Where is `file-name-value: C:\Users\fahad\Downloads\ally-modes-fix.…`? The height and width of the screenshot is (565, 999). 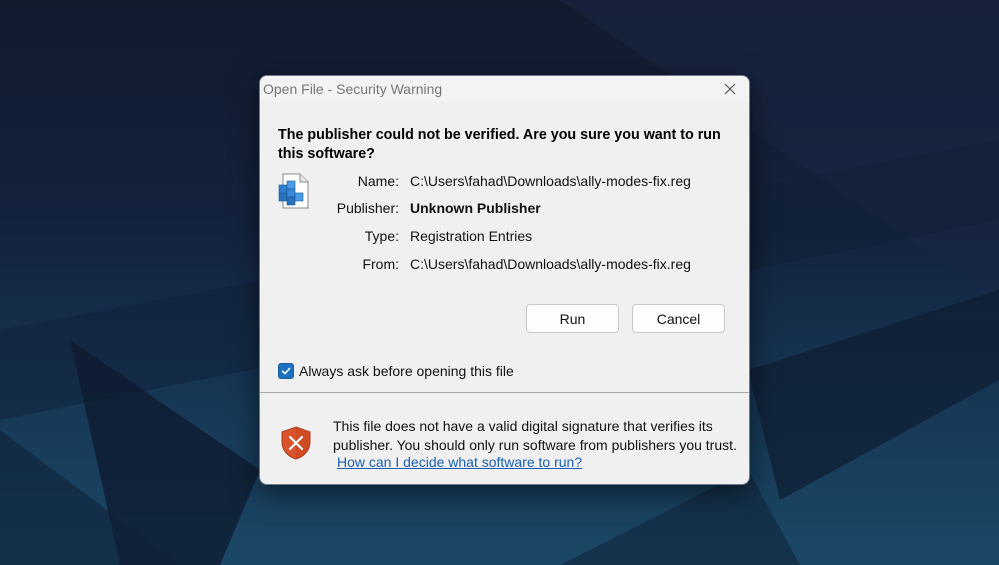
file-name-value: C:\Users\fahad\Downloads\ally-modes-fix.… is located at coordinates (550, 181).